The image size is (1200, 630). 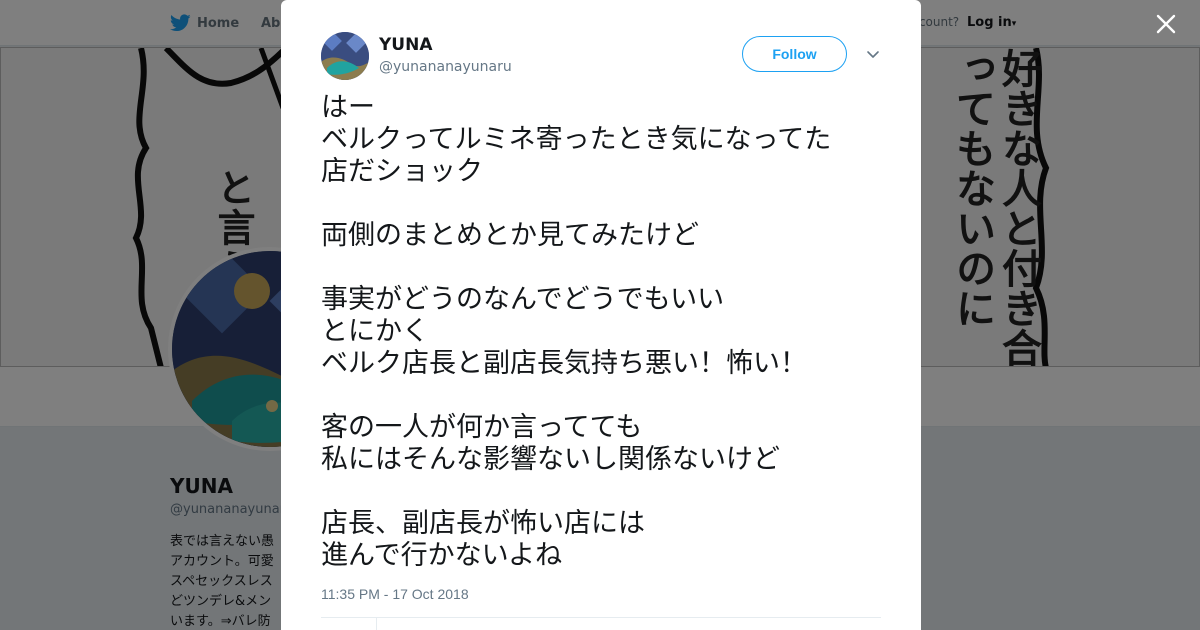 What do you see at coordinates (873, 54) in the screenshot?
I see `chevron-down-icon` at bounding box center [873, 54].